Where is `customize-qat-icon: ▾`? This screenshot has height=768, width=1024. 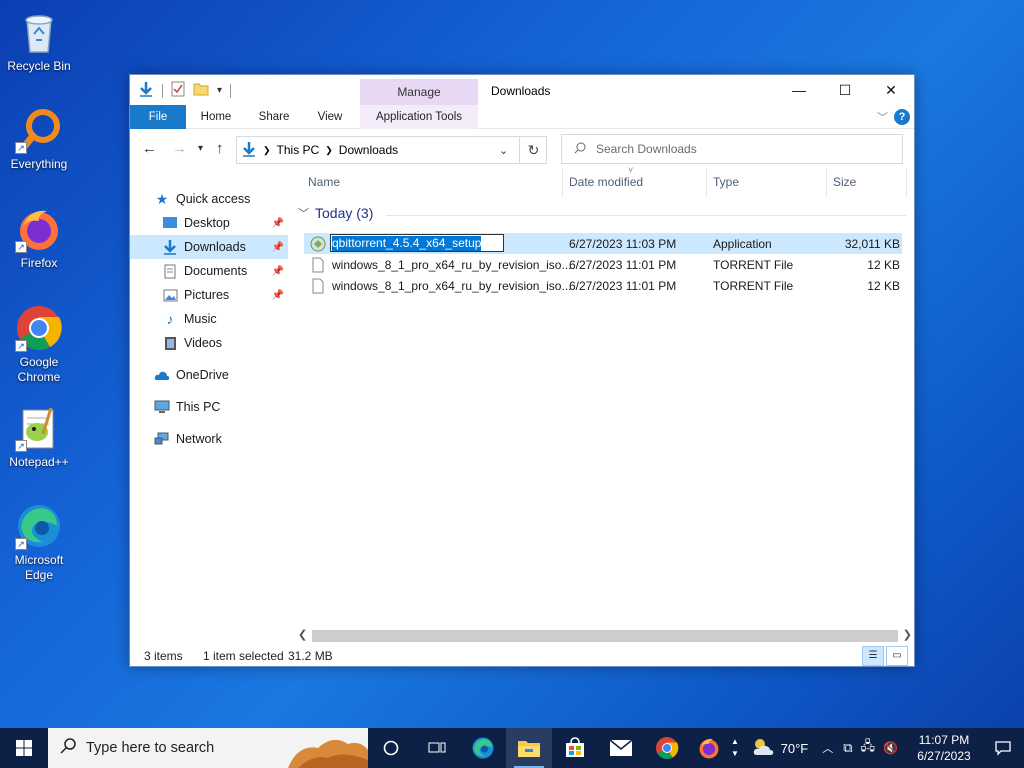
customize-qat-icon: ▾ is located at coordinates (219, 90).